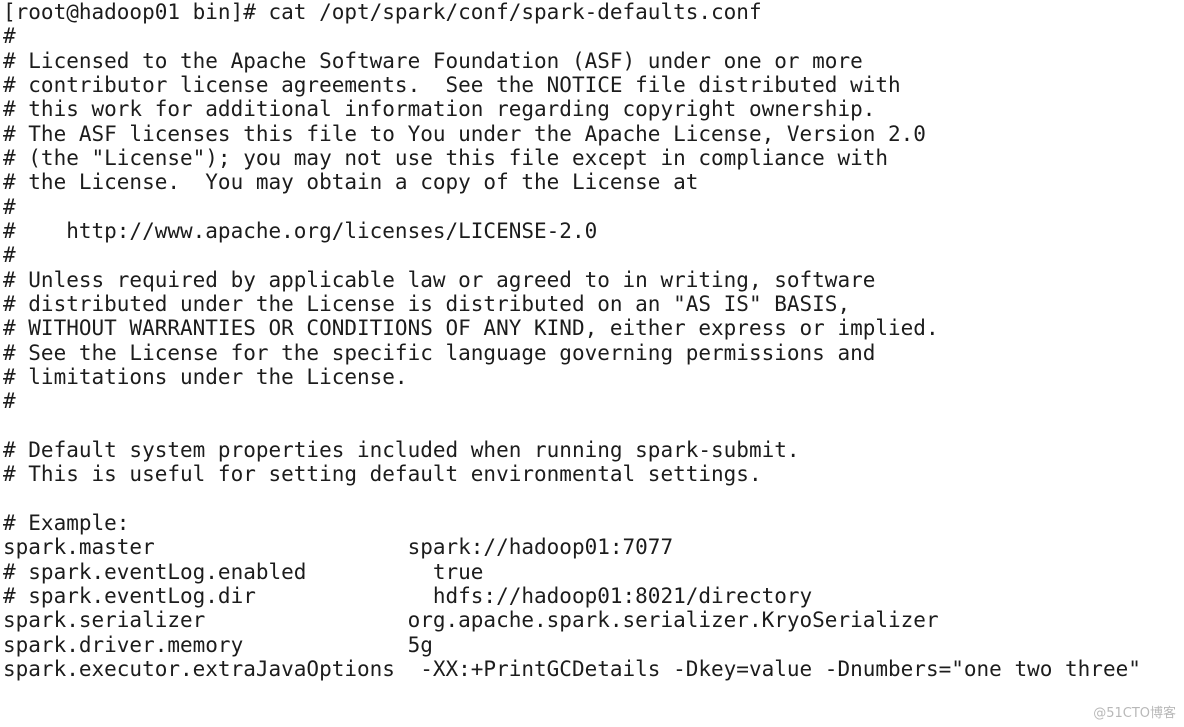  I want to click on terminal-line: # limitations under the License., so click(205, 376).